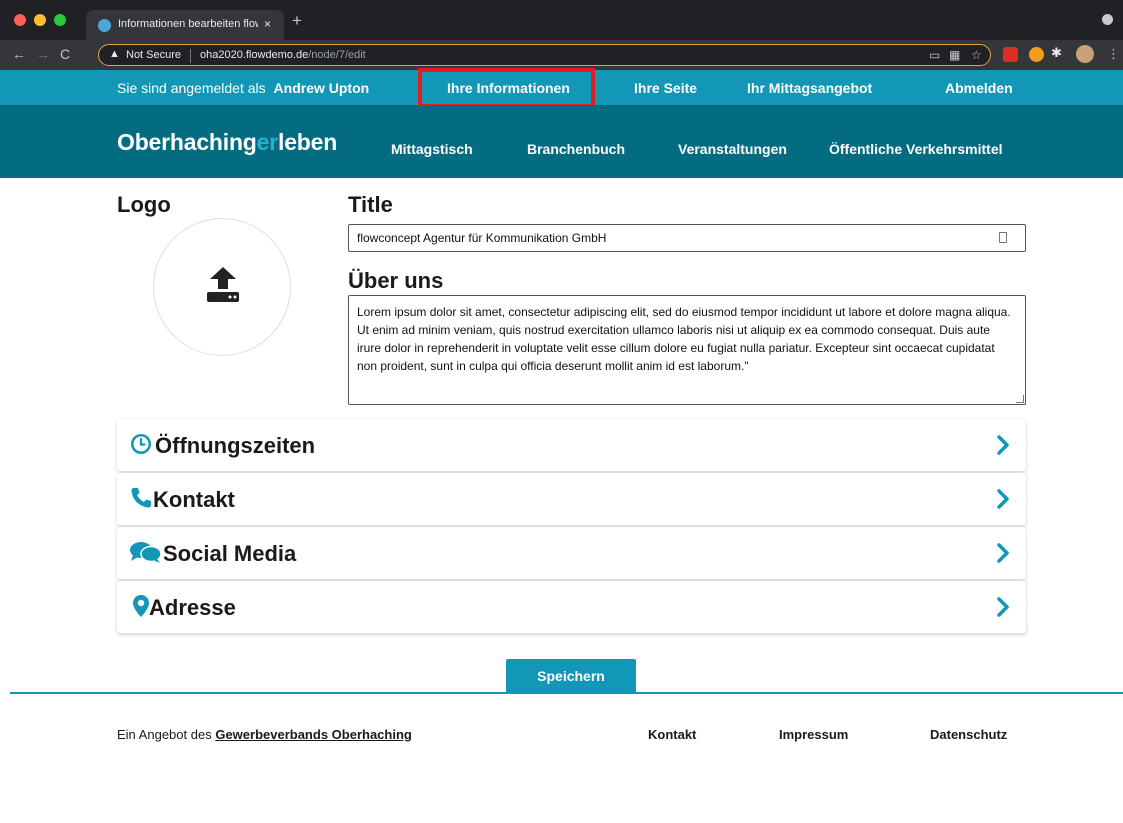  What do you see at coordinates (337, 55) in the screenshot?
I see `url-path: /node/7/edit` at bounding box center [337, 55].